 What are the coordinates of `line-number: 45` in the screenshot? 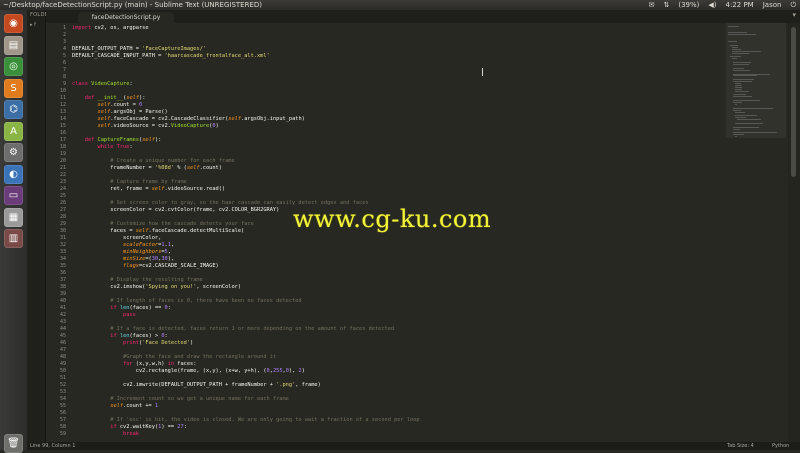 It's located at (62, 335).